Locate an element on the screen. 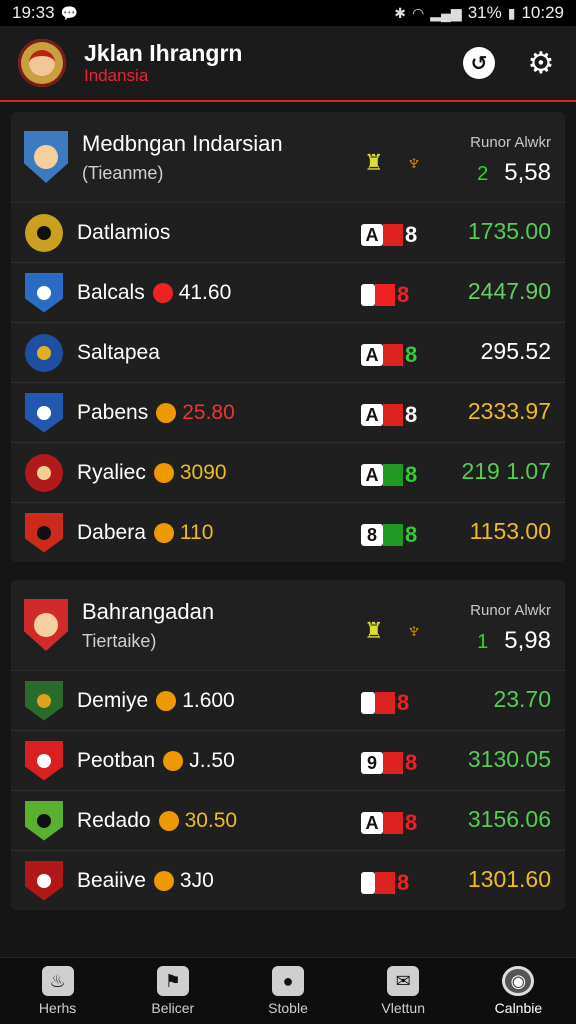 Image resolution: width=576 pixels, height=1024 pixels. team-score: 219 1.07 is located at coordinates (506, 471).